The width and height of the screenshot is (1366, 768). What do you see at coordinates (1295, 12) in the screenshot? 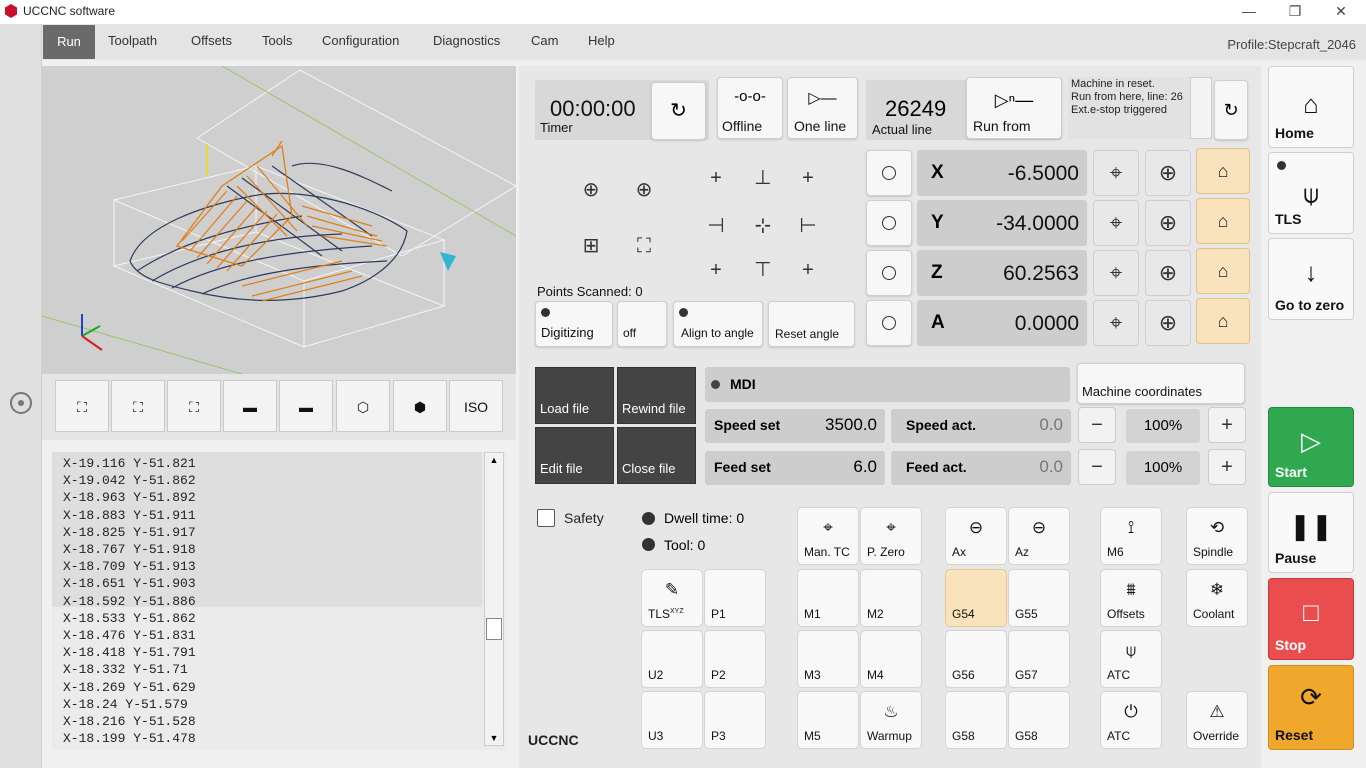
I see `restore-button: ❐` at bounding box center [1295, 12].